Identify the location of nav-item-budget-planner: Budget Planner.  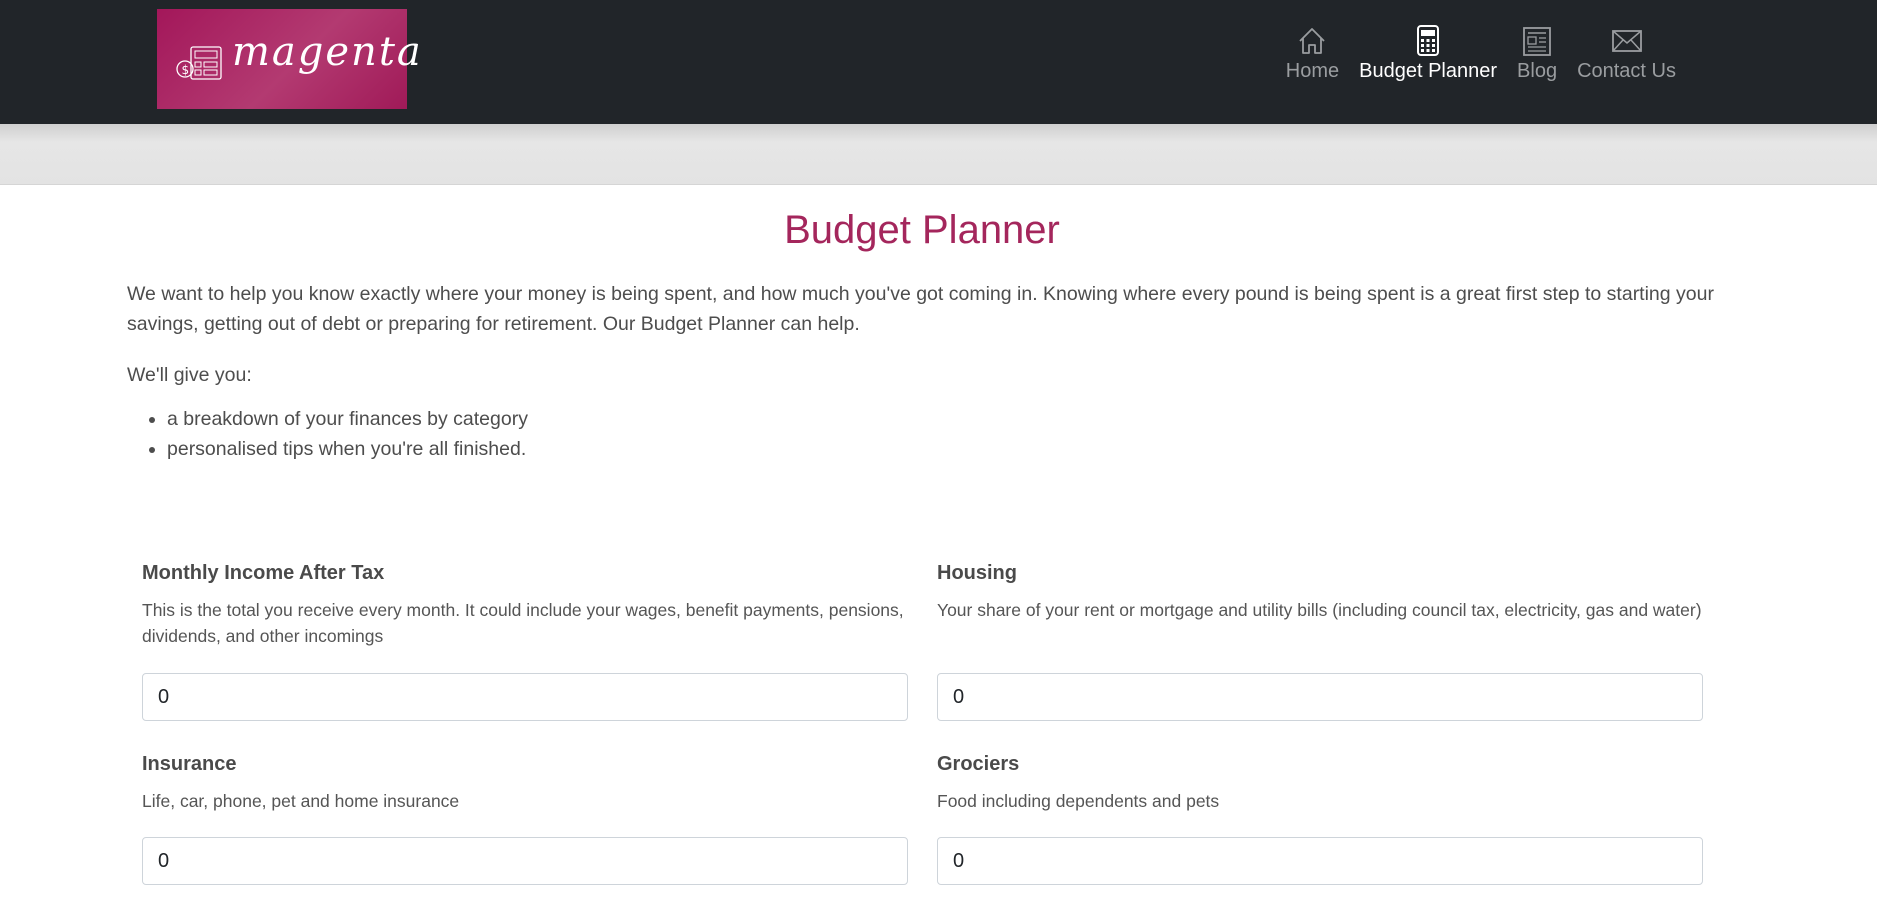
(1428, 62).